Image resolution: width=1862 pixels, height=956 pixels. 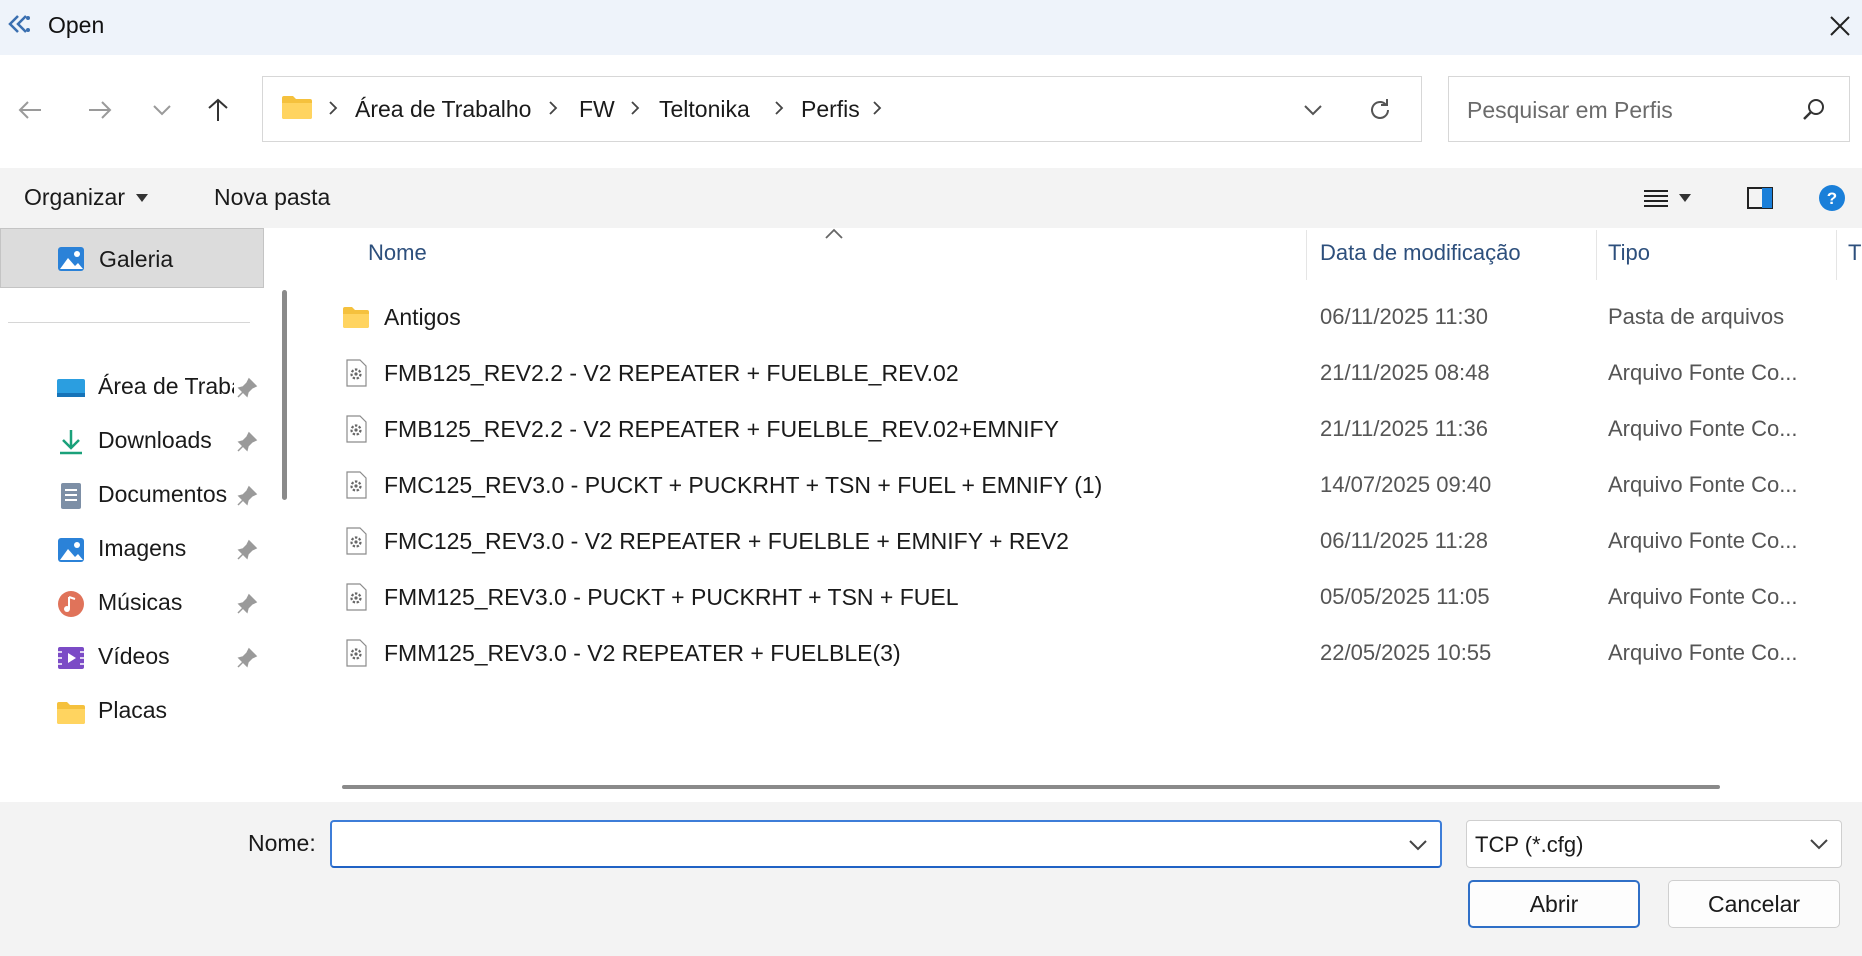 What do you see at coordinates (71, 550) in the screenshot?
I see `pictures-icon` at bounding box center [71, 550].